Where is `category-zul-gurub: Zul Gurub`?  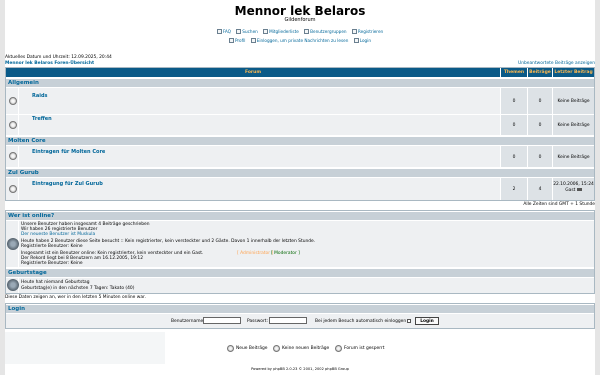
category-zul-gurub: Zul Gurub is located at coordinates (300, 172).